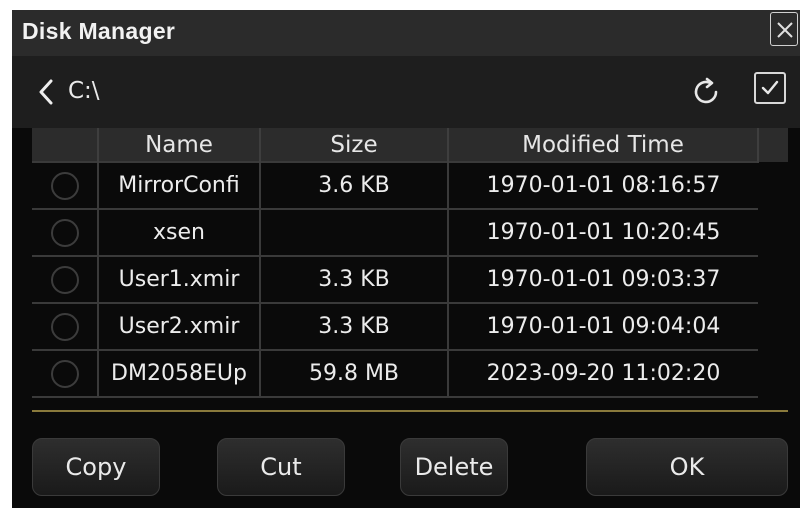 The image size is (800, 508). What do you see at coordinates (354, 232) in the screenshot?
I see `file-size` at bounding box center [354, 232].